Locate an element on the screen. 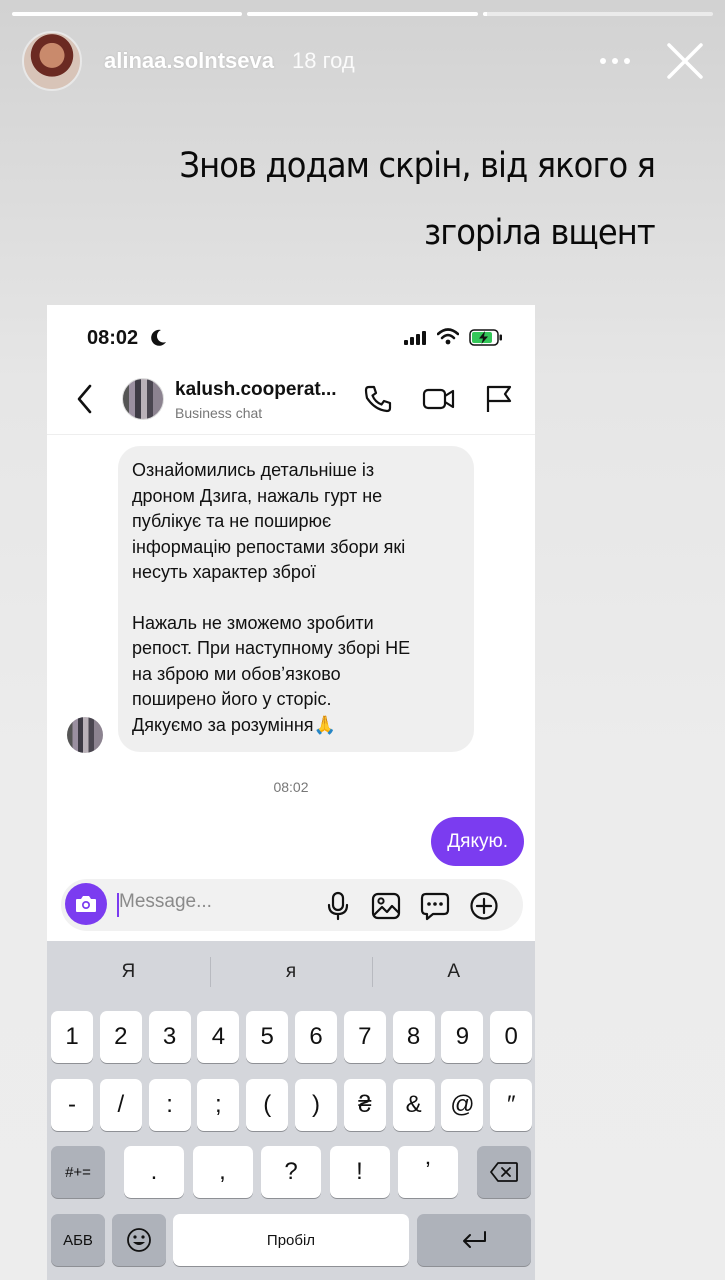  video-call-icon is located at coordinates (439, 399).